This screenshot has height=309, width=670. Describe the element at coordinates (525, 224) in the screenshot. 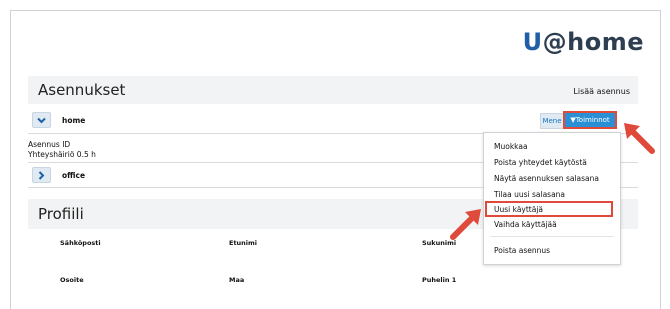

I see `menu-item-switch-user: Vaihda käyttäjää` at that location.